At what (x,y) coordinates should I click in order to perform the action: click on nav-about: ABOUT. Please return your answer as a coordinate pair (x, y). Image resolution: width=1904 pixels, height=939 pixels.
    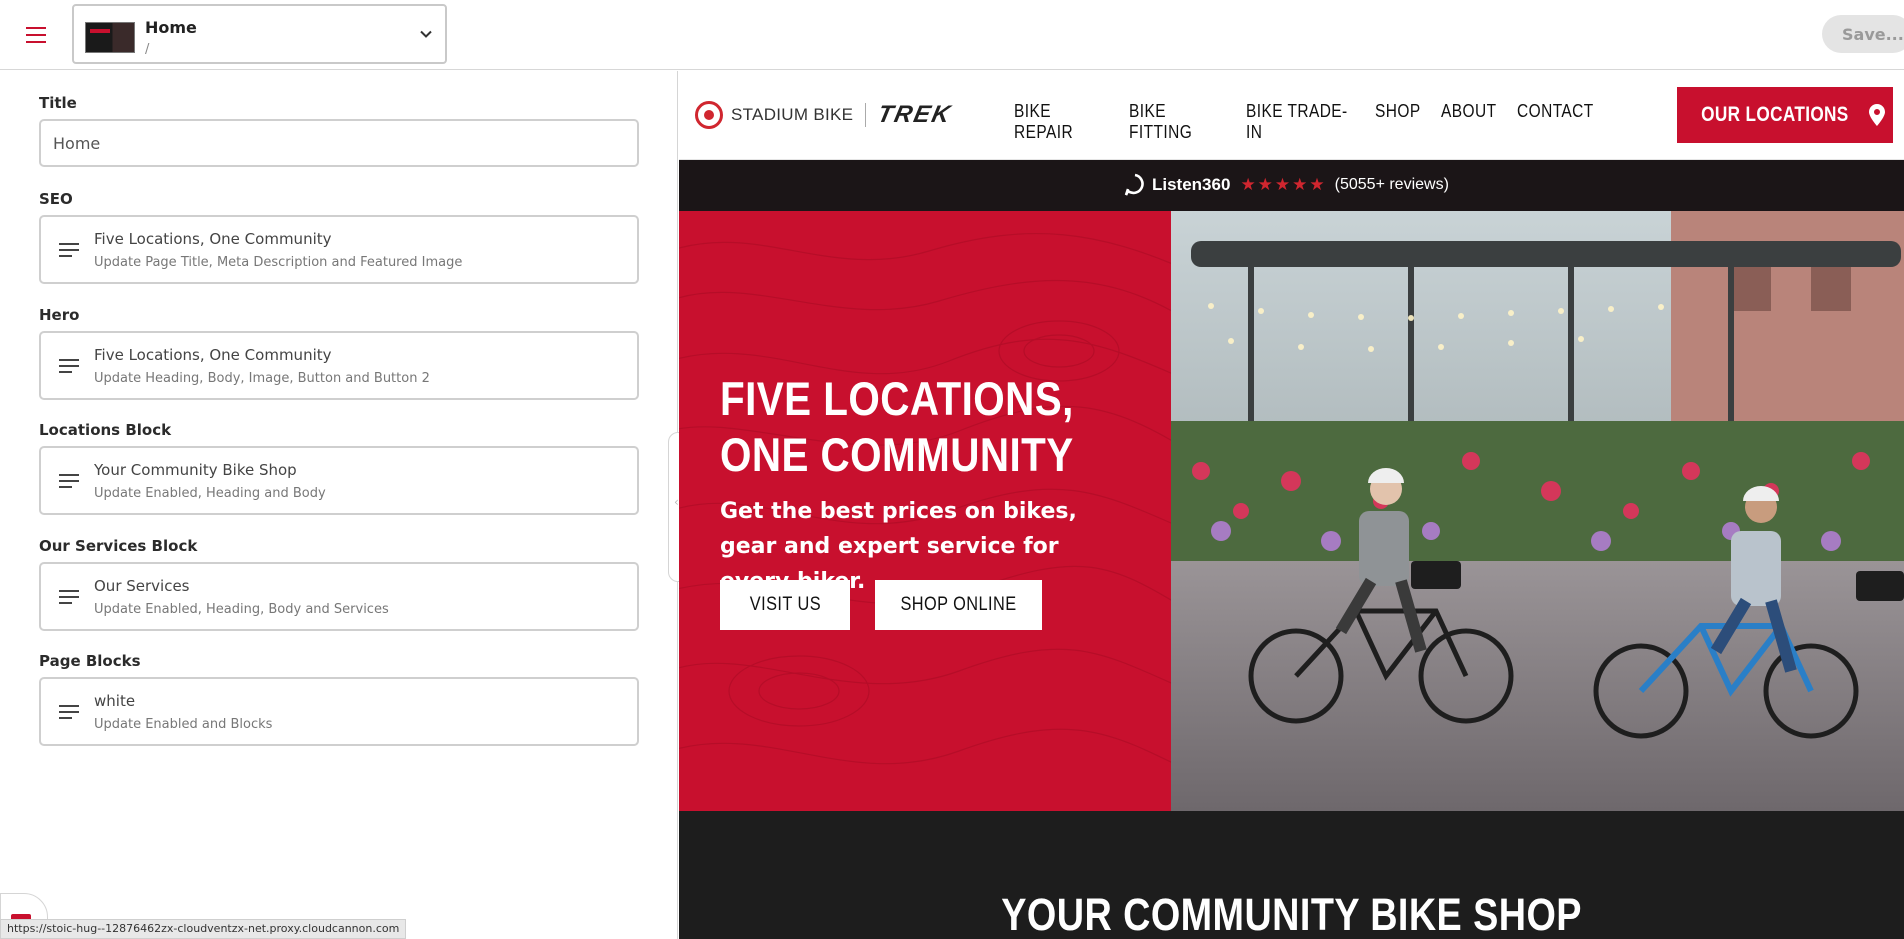
    Looking at the image, I should click on (1473, 122).